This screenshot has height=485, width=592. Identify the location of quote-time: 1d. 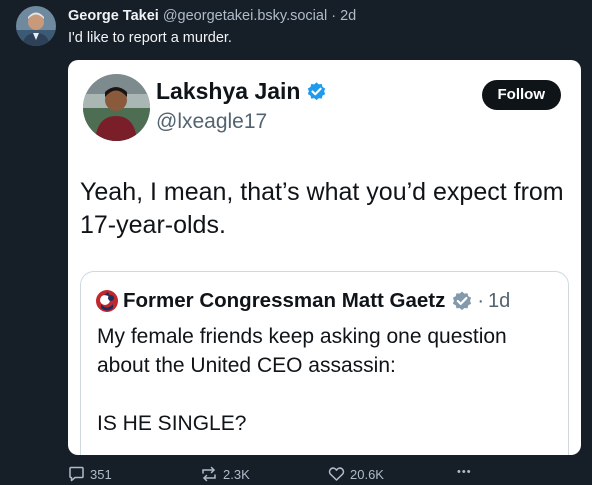
(499, 300).